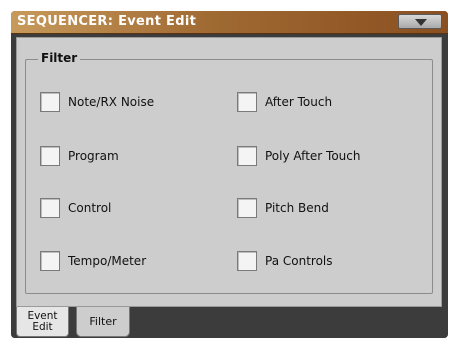 The height and width of the screenshot is (340, 452). What do you see at coordinates (297, 208) in the screenshot?
I see `checkbox-label: Pitch Bend` at bounding box center [297, 208].